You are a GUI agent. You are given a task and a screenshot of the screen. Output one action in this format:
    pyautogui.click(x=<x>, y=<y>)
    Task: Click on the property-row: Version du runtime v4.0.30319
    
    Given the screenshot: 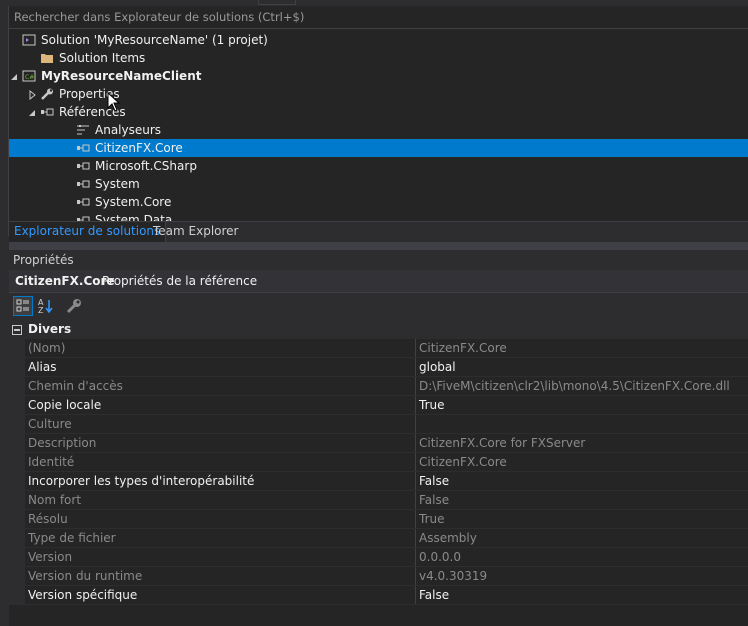 What is the action you would take?
    pyautogui.click(x=378, y=576)
    